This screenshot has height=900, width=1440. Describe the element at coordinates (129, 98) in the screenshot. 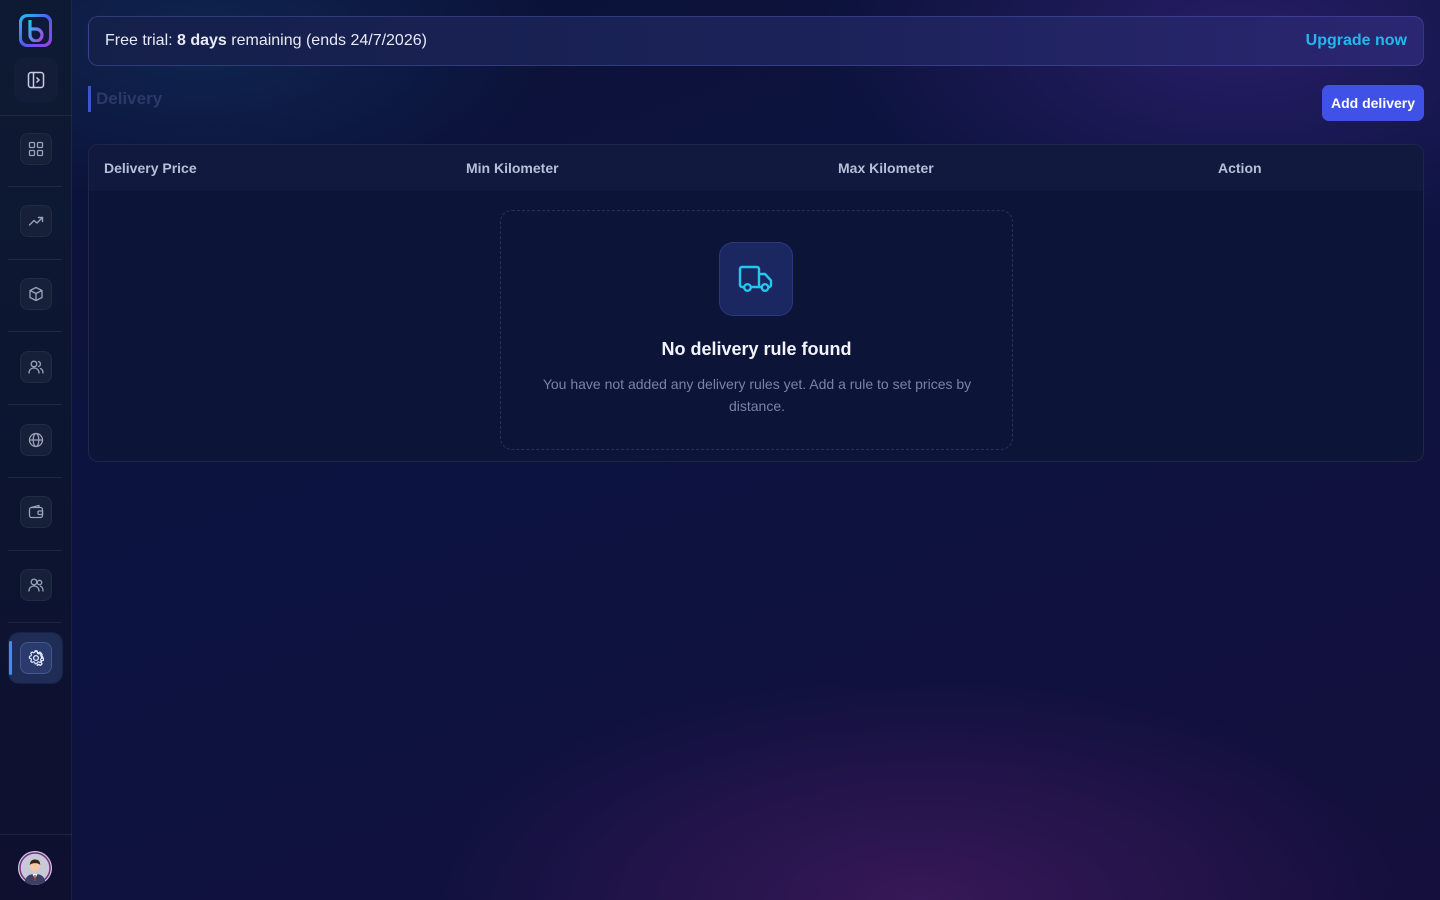

I see `page-title: Delivery` at that location.